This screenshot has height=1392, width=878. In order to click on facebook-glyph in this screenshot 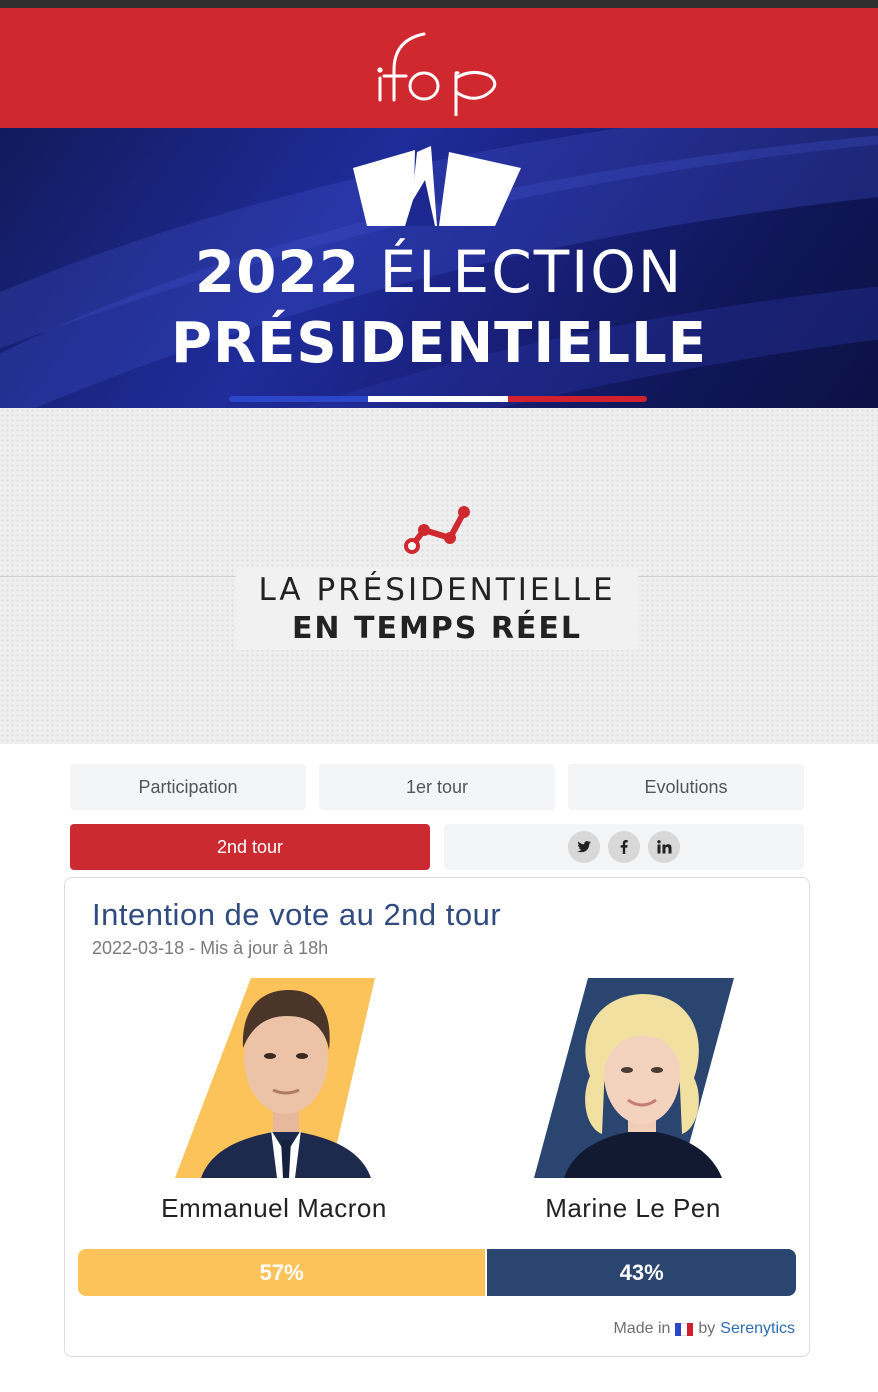, I will do `click(624, 847)`.